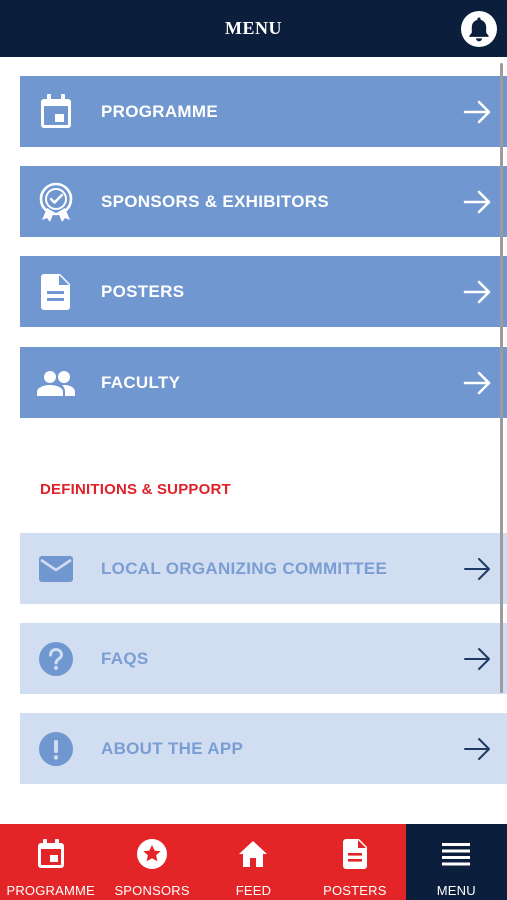 The width and height of the screenshot is (507, 900). Describe the element at coordinates (456, 854) in the screenshot. I see `hamburger-icon` at that location.